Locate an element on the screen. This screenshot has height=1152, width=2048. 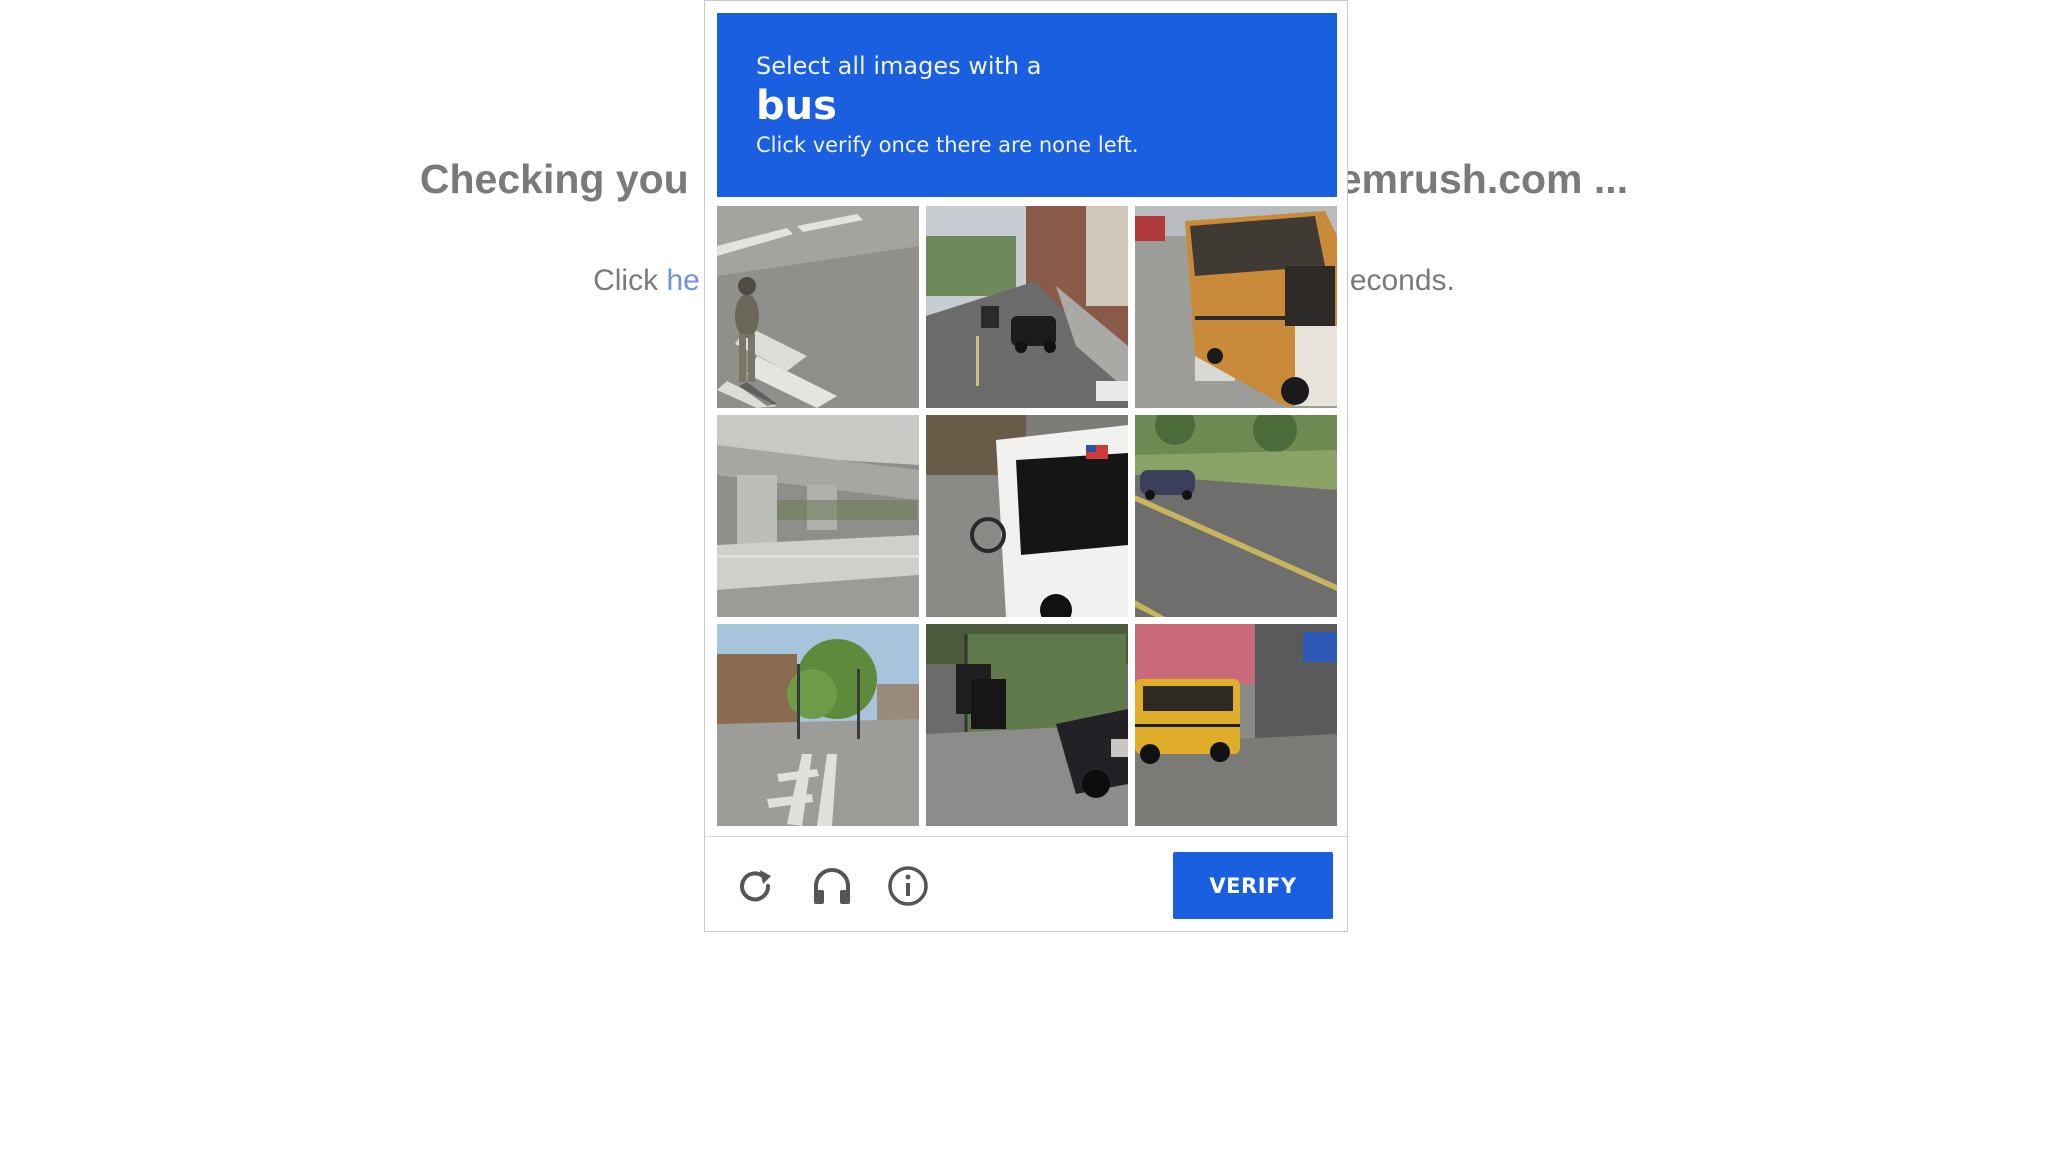
subtext-link: he is located at coordinates (682, 280).